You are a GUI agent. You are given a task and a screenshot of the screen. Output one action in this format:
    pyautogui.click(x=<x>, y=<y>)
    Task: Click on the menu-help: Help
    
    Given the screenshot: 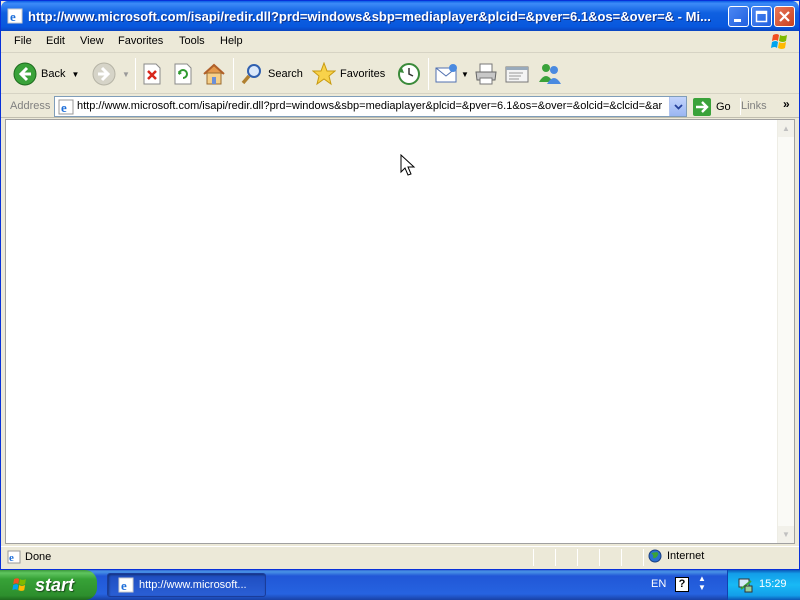 What is the action you would take?
    pyautogui.click(x=231, y=41)
    